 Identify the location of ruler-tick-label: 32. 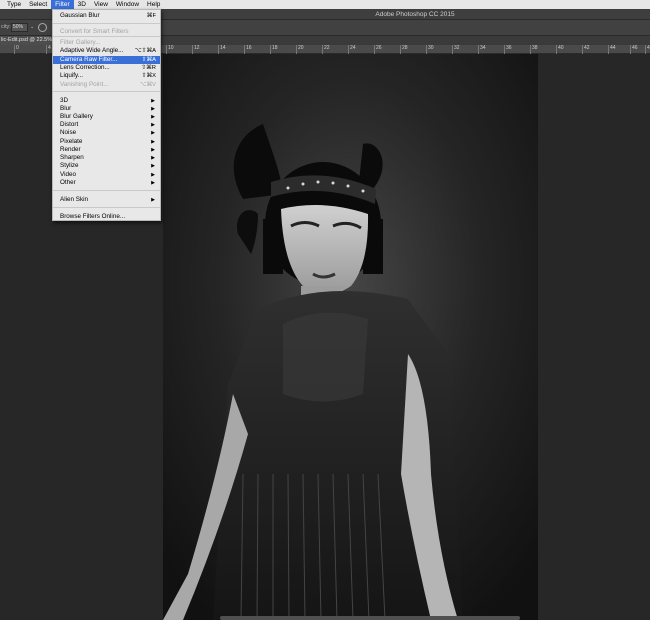
(457, 48).